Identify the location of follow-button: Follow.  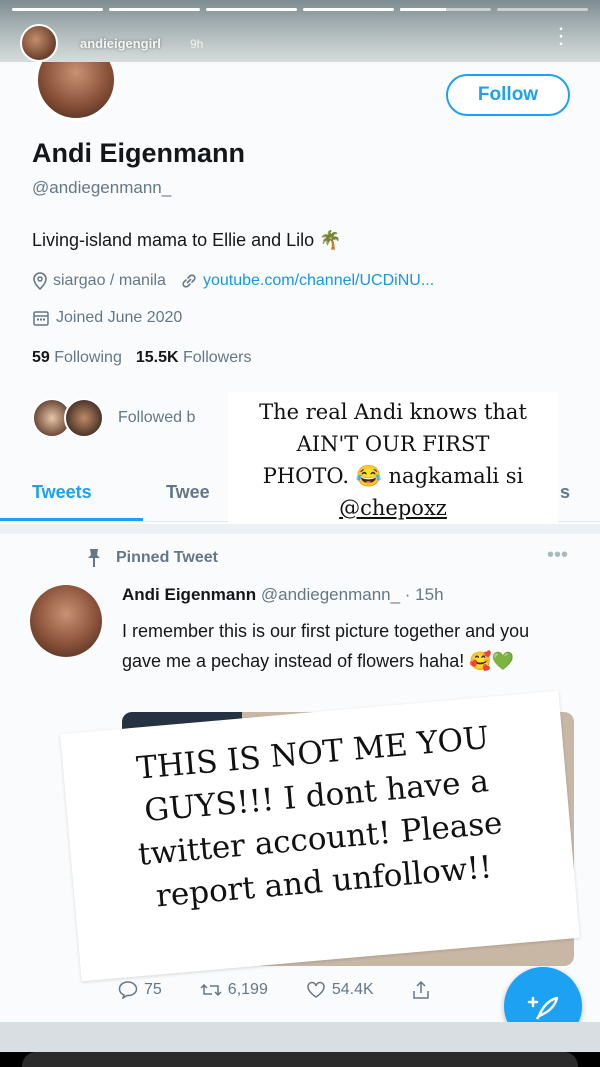
(508, 95).